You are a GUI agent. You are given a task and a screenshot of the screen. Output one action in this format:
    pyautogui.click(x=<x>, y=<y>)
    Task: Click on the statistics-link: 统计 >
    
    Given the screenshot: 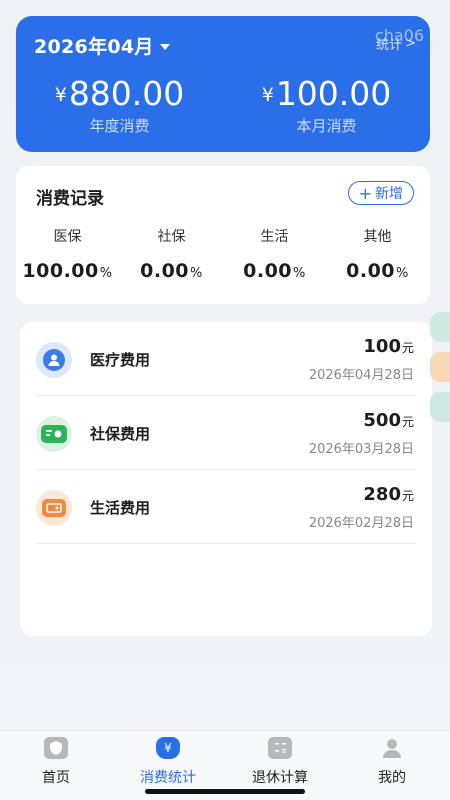 What is the action you would take?
    pyautogui.click(x=396, y=43)
    